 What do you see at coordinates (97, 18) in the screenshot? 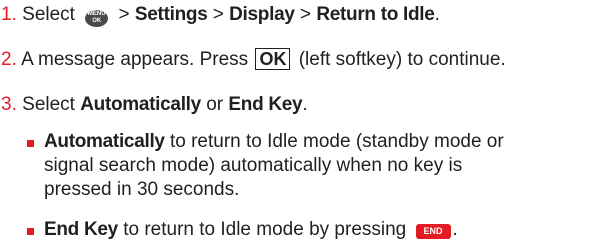
I see `menu-ok-key-icon: MENU OK` at bounding box center [97, 18].